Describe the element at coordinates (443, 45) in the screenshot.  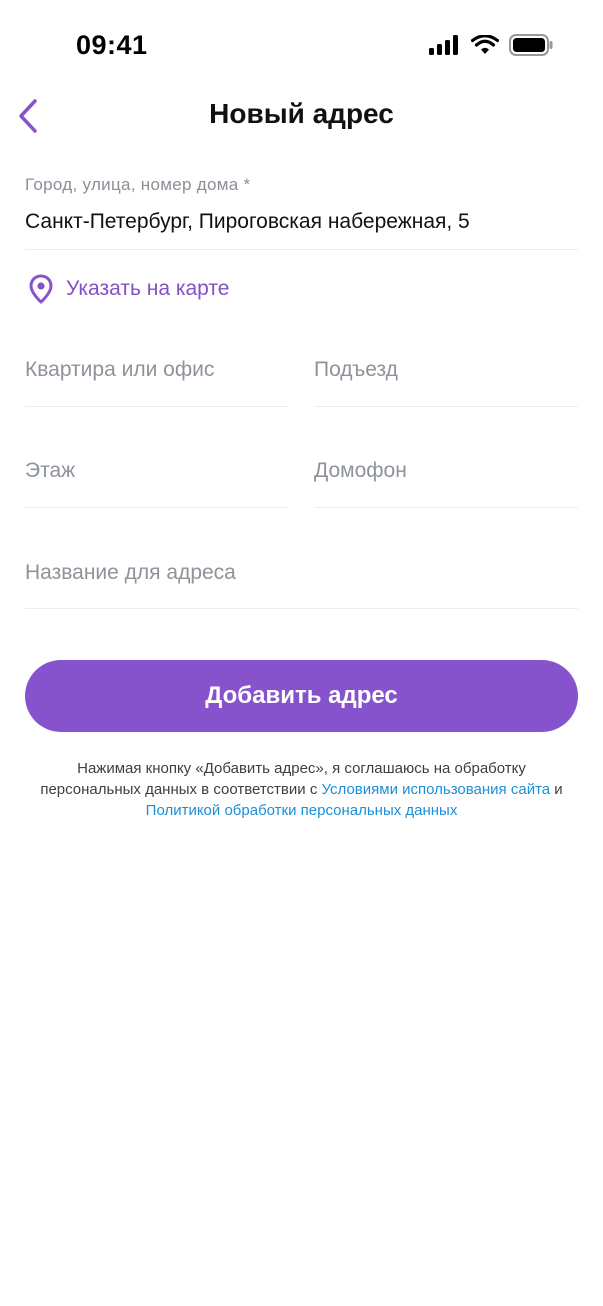
I see `cellular-signal-icon` at that location.